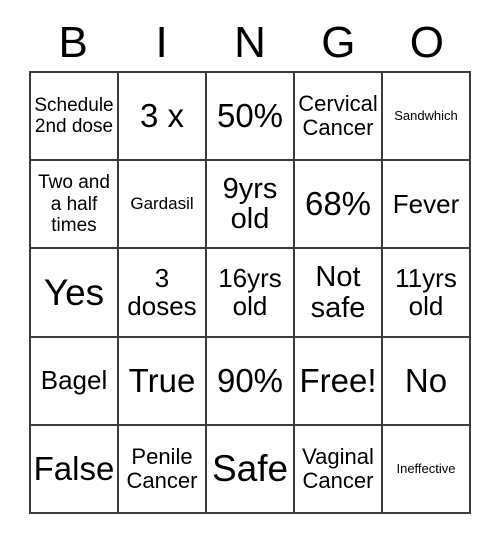  Describe the element at coordinates (75, 293) in the screenshot. I see `bingo-cell: Yes` at that location.